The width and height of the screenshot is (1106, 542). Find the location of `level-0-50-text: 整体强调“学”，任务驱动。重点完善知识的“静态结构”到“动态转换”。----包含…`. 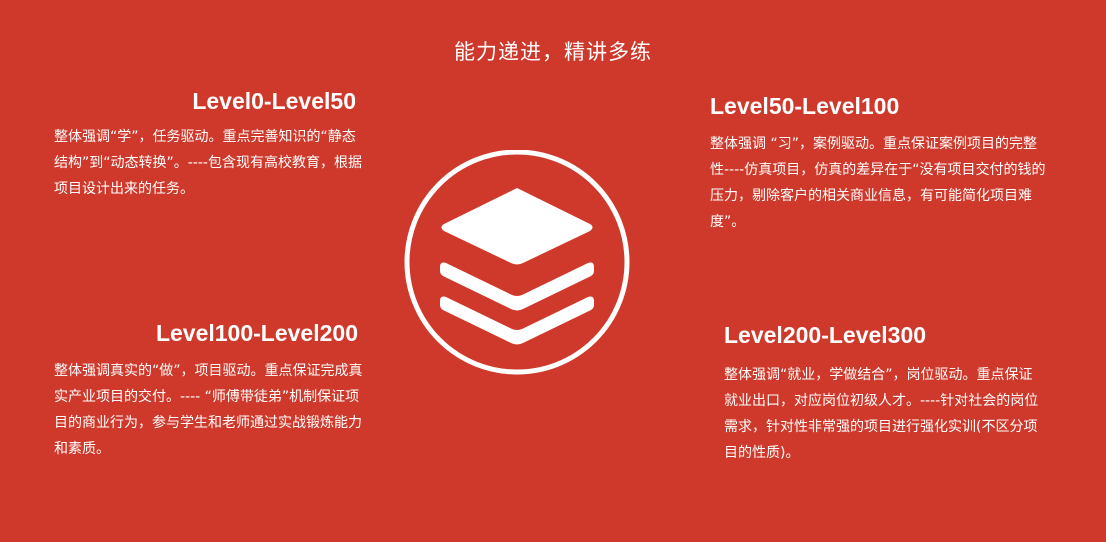

level-0-50-text: 整体强调“学”，任务驱动。重点完善知识的“静态结构”到“动态转换”。----包含… is located at coordinates (208, 163).